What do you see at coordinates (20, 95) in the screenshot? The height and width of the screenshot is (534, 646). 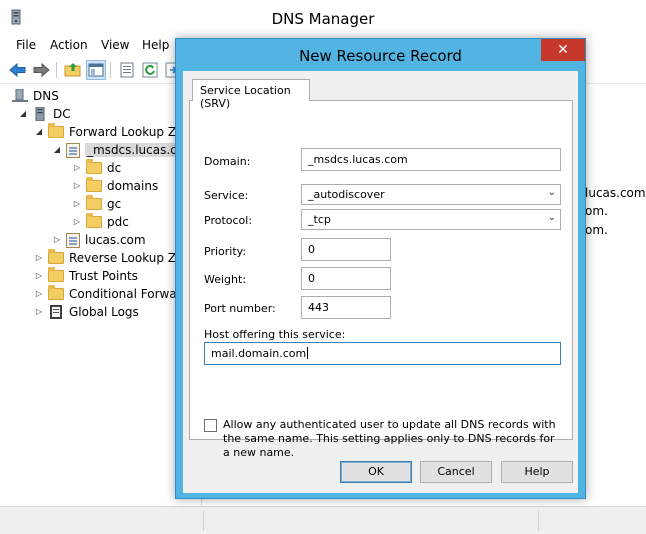 I see `dns-icon` at bounding box center [20, 95].